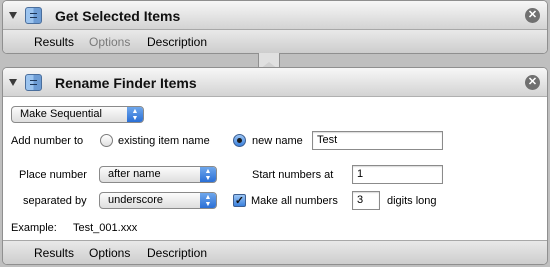  I want to click on make-all-numbers-label: Make all numbers, so click(294, 201).